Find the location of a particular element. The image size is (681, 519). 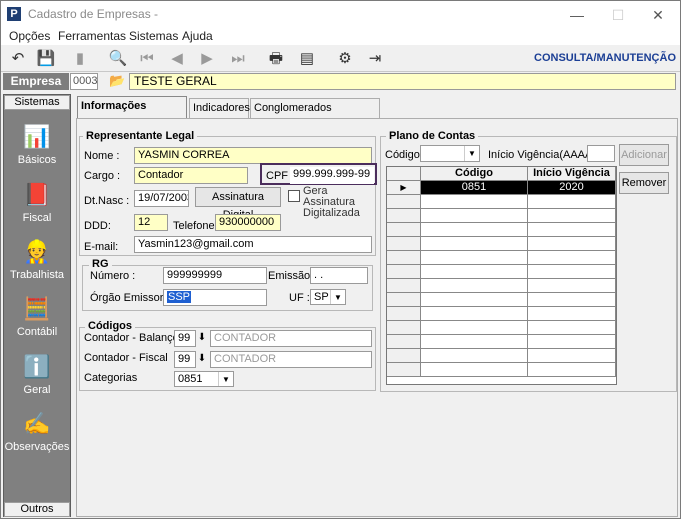

sidebar-item-basicos: 📊 Básicos is located at coordinates (37, 150).